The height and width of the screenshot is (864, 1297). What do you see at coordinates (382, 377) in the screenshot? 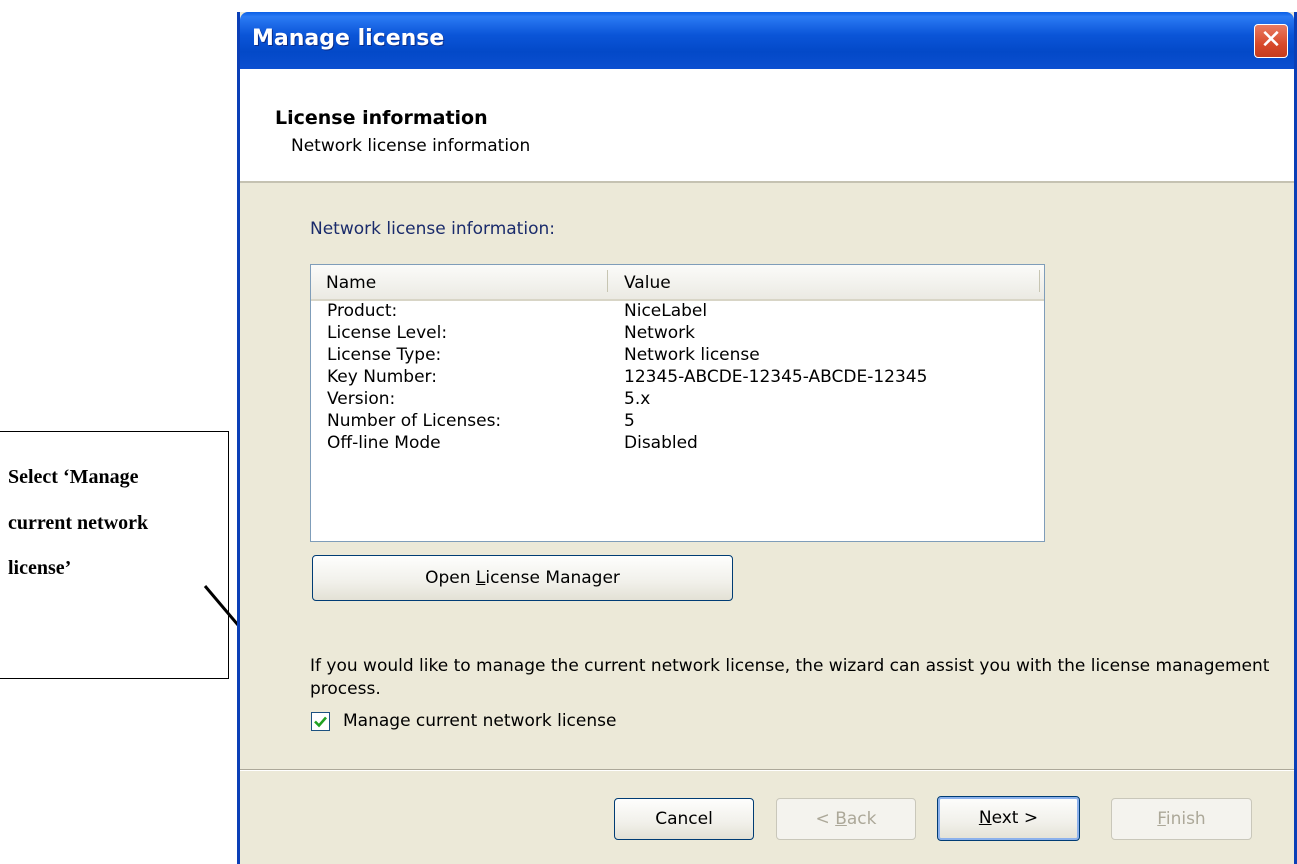
I see `row-name: Key Number:` at bounding box center [382, 377].